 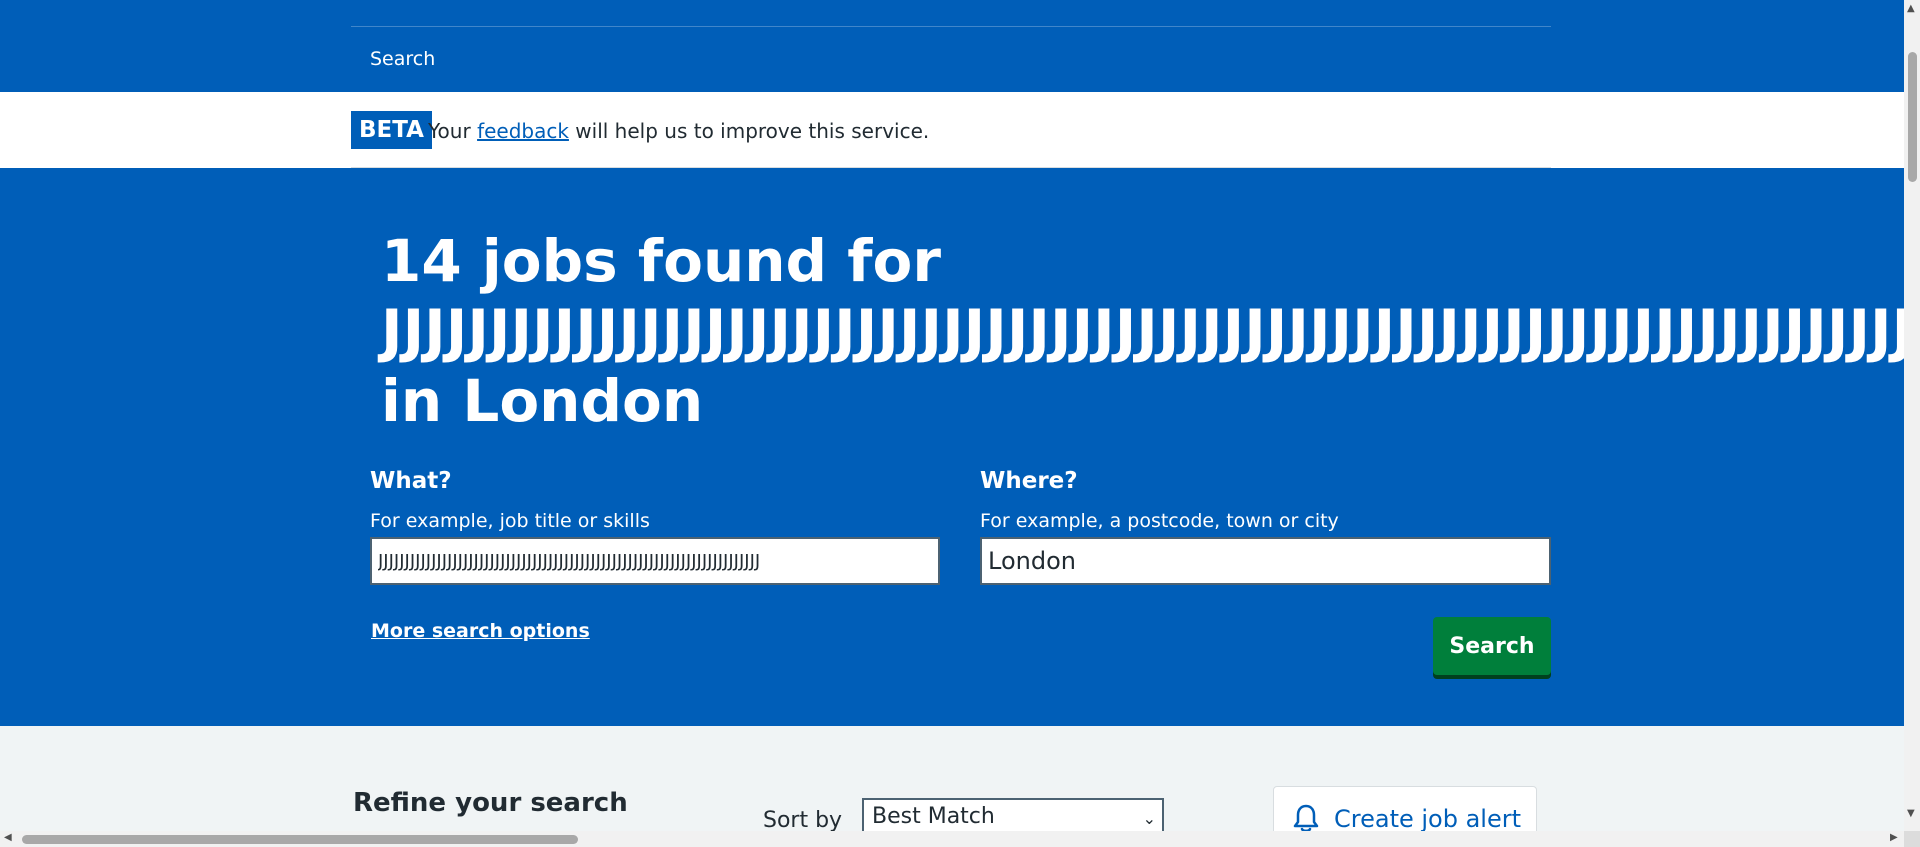 What do you see at coordinates (1029, 481) in the screenshot?
I see `where-label: Where?` at bounding box center [1029, 481].